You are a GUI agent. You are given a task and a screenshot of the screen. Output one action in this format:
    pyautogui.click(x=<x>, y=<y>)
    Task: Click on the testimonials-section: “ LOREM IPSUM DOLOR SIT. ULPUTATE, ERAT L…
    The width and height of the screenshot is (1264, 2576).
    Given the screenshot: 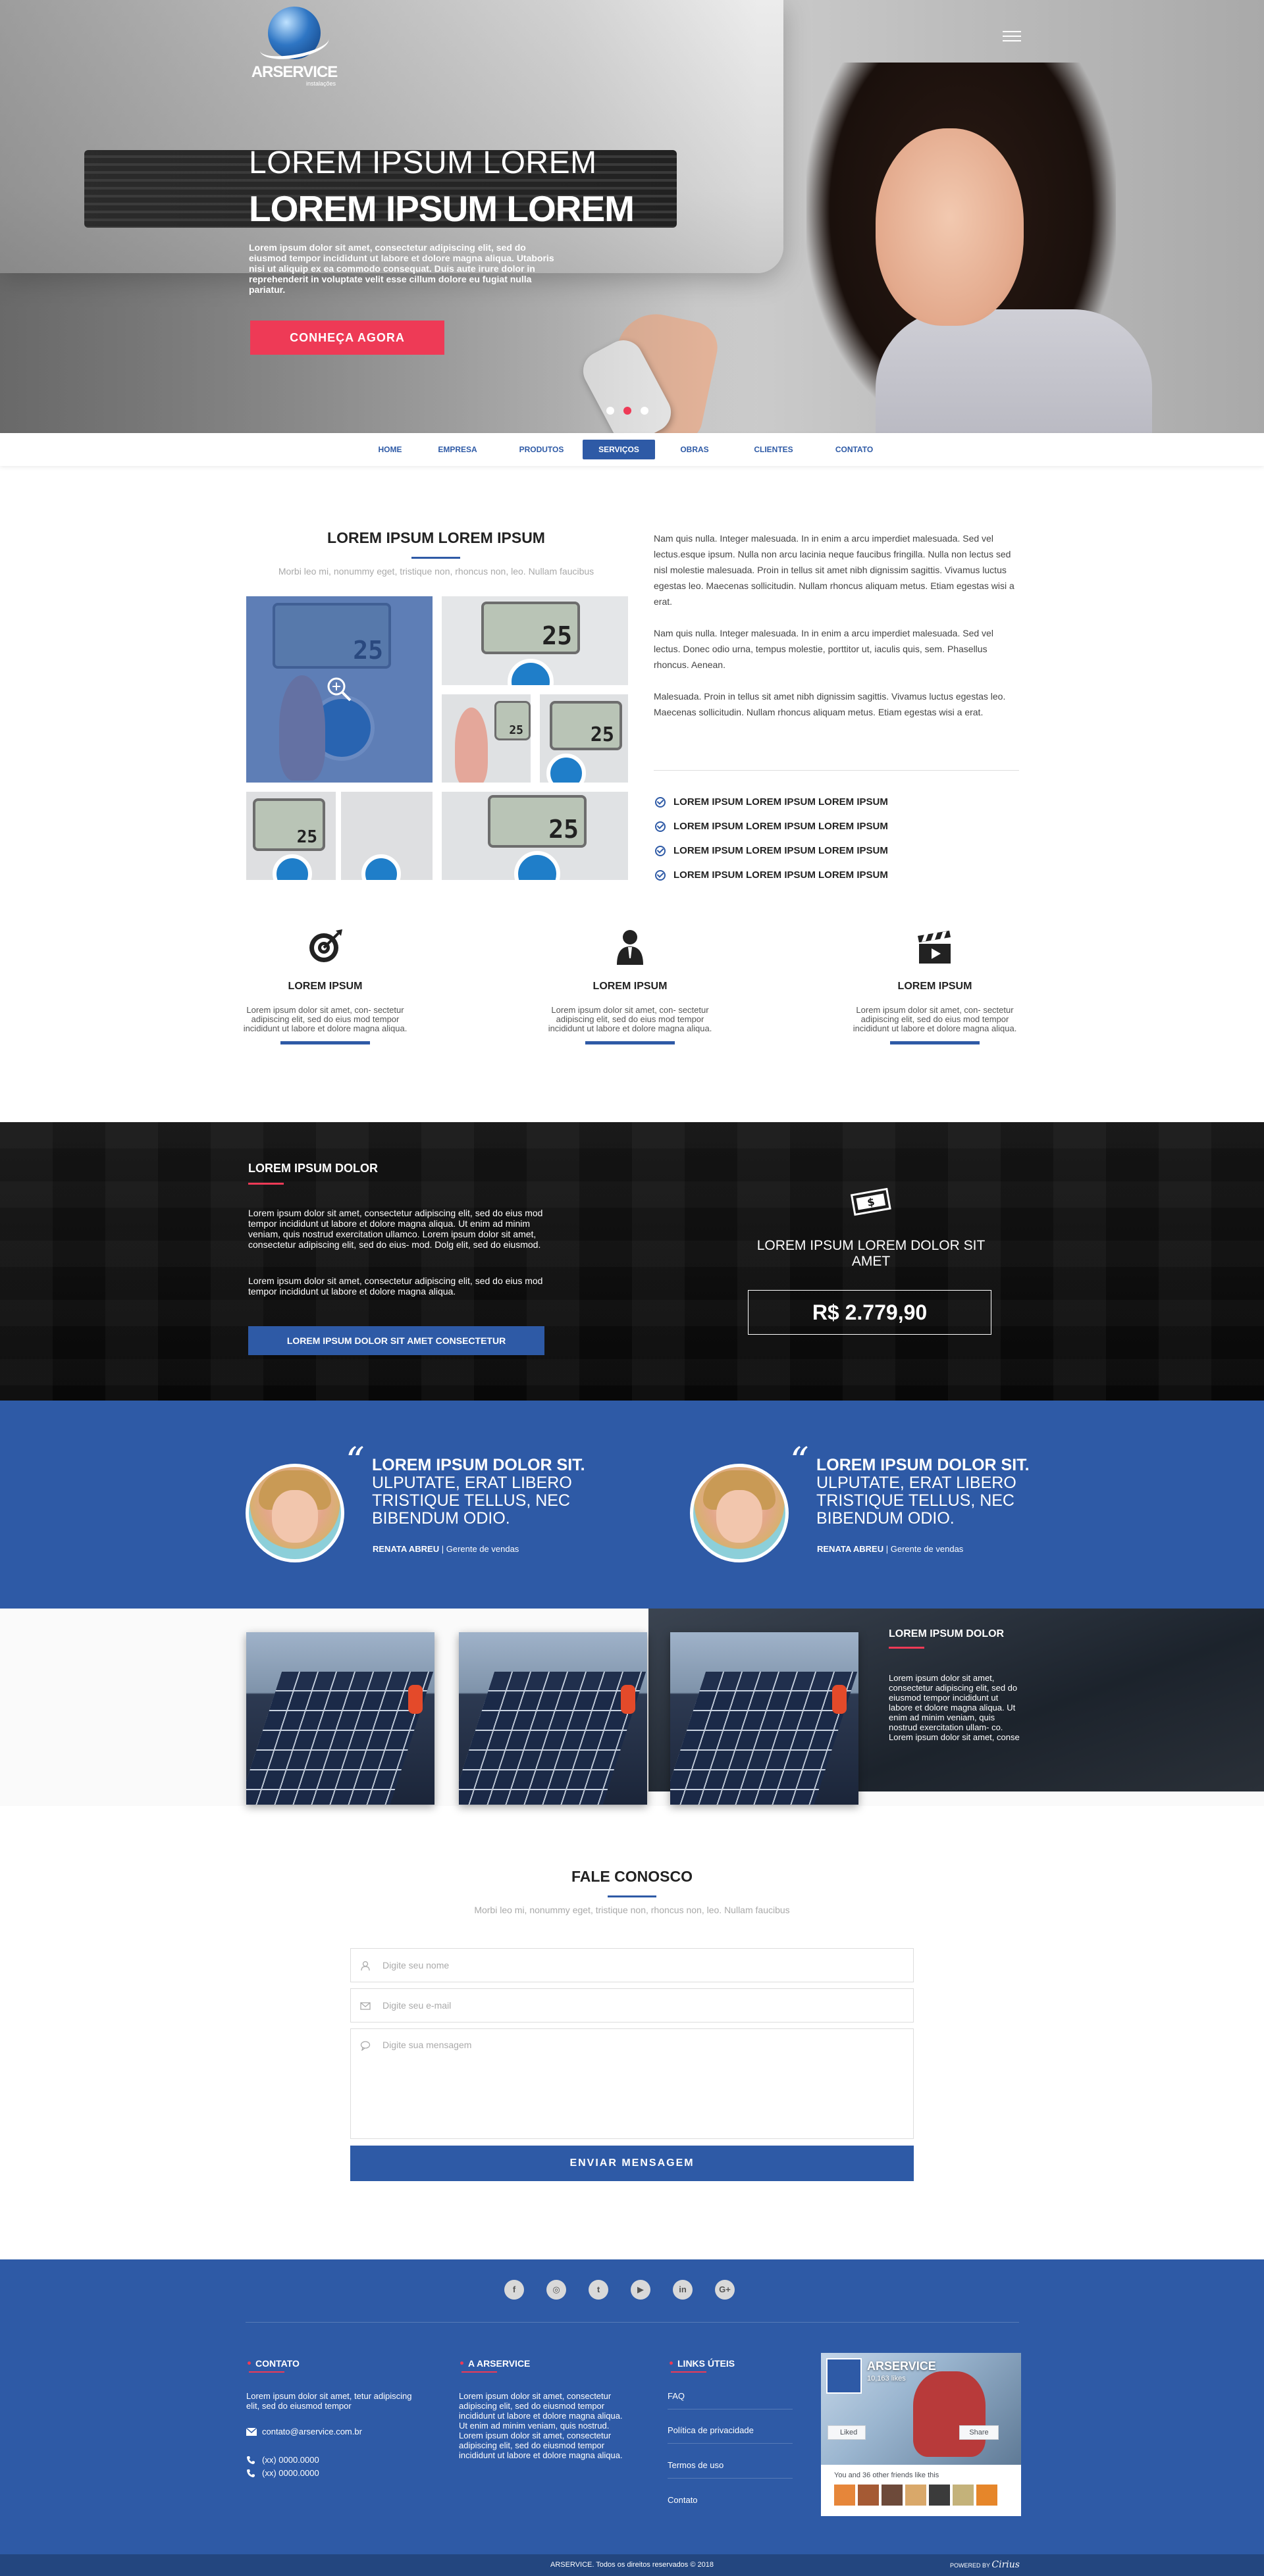 What is the action you would take?
    pyautogui.click(x=632, y=1505)
    